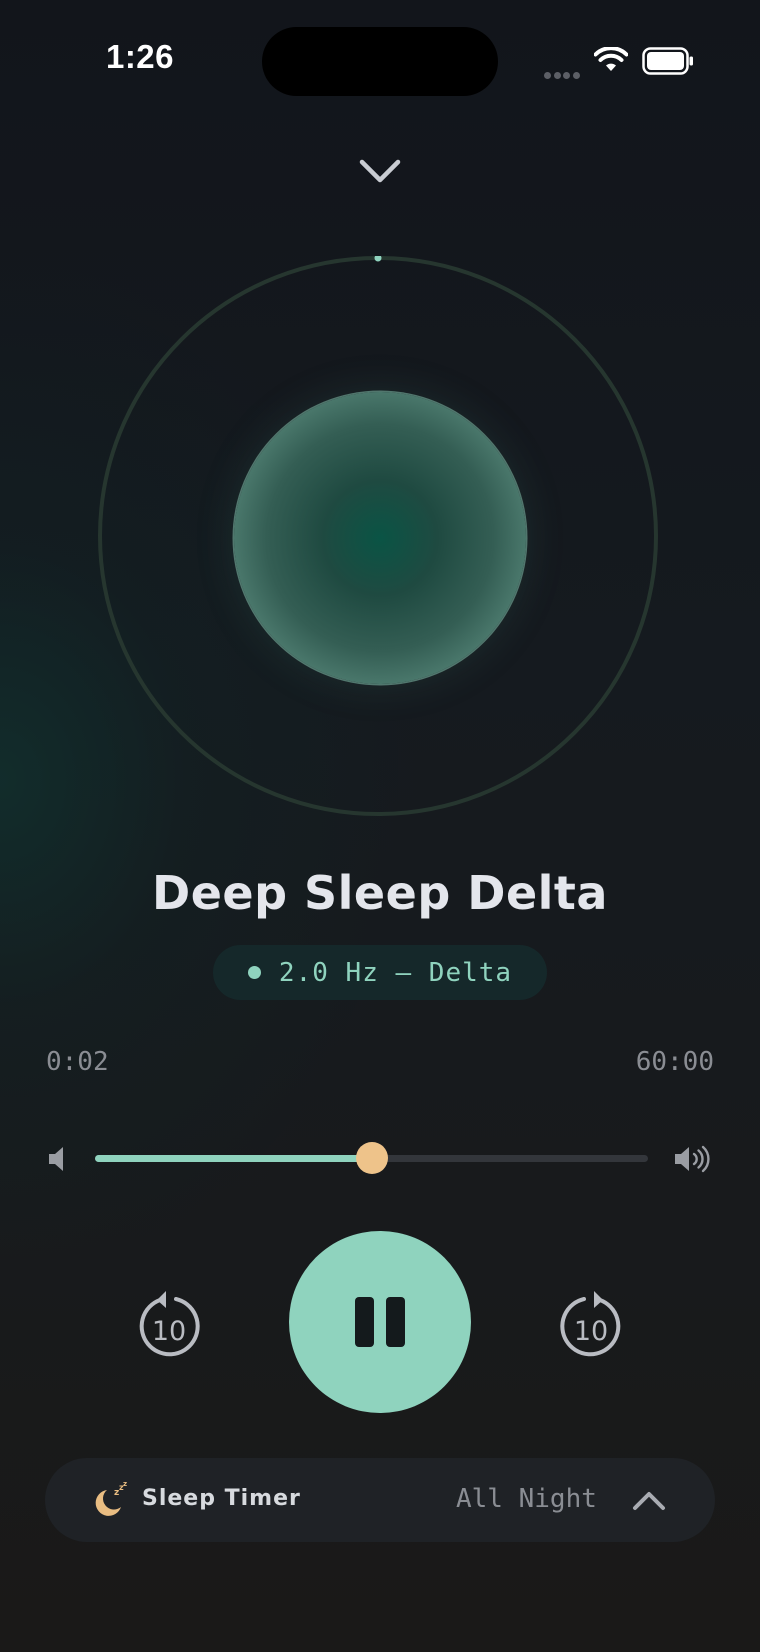  Describe the element at coordinates (649, 1500) in the screenshot. I see `chevron-up-icon` at that location.